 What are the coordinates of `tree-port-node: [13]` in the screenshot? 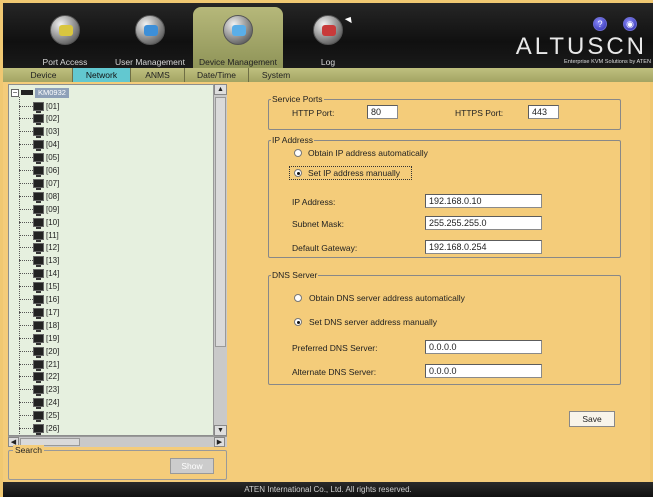 It's located at (39, 261).